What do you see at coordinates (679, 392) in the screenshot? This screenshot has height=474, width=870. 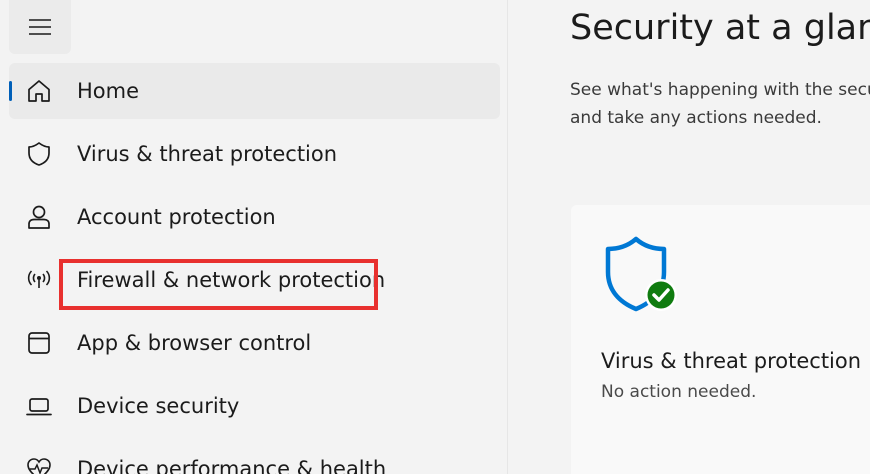 I see `card-status: No action needed.` at bounding box center [679, 392].